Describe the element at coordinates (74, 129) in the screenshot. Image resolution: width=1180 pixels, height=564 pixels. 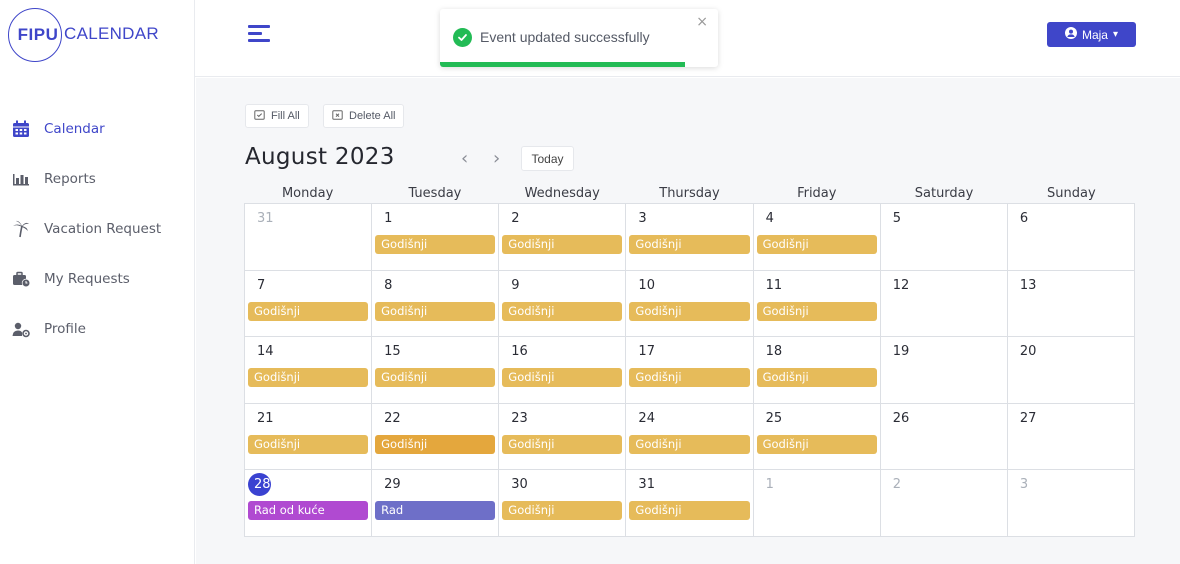
I see `sidebar-item-label: Calendar` at that location.